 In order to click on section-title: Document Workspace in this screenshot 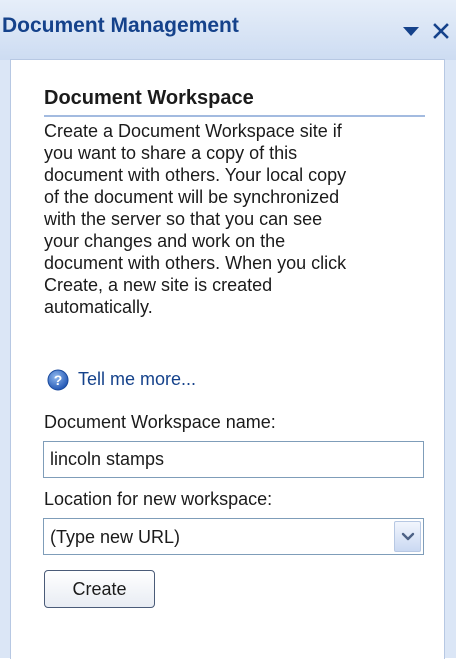, I will do `click(149, 98)`.